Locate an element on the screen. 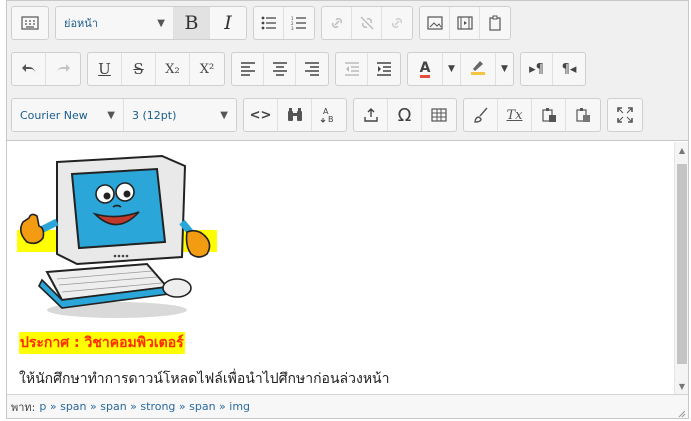  find-button is located at coordinates (295, 115).